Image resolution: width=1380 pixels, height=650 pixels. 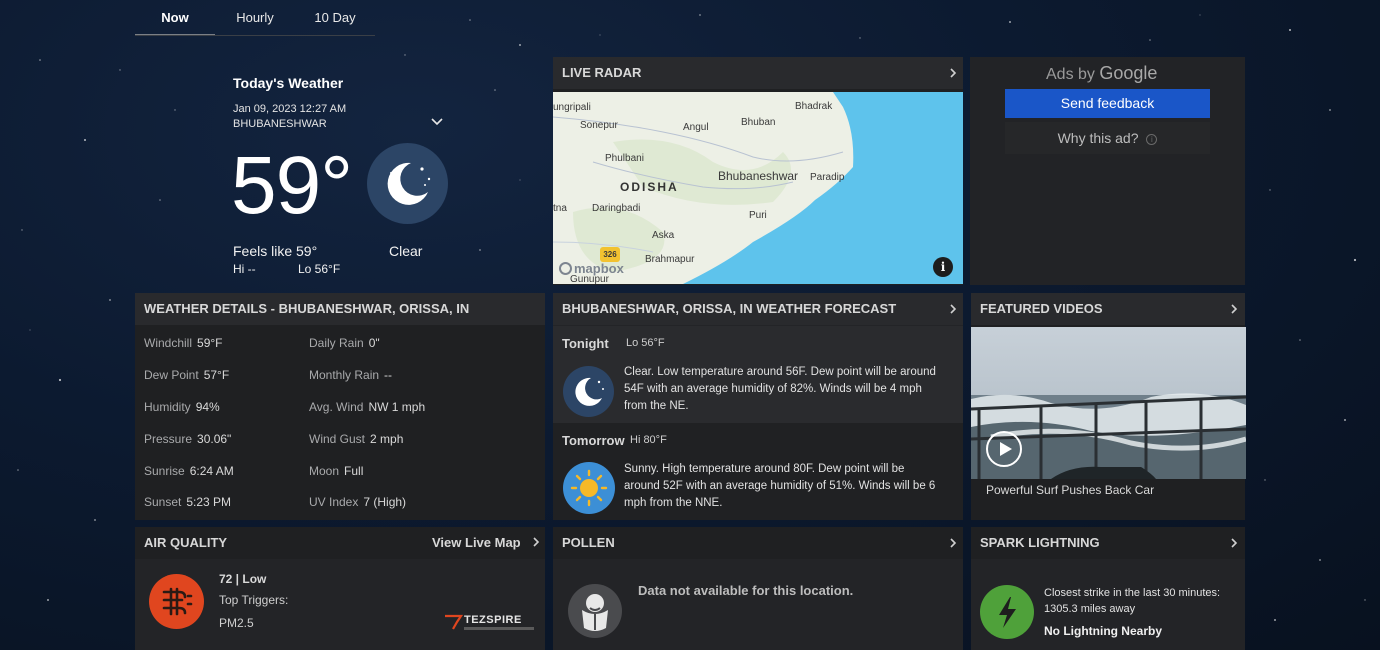 What do you see at coordinates (645, 343) in the screenshot?
I see `forecast-period-temp: Lo 56°F` at bounding box center [645, 343].